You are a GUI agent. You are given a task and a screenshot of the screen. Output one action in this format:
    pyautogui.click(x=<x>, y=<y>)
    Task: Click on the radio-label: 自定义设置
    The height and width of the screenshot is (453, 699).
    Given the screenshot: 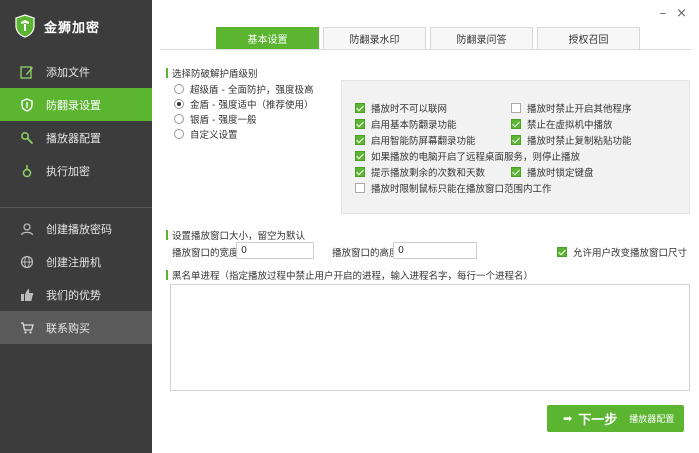 What is the action you would take?
    pyautogui.click(x=214, y=135)
    